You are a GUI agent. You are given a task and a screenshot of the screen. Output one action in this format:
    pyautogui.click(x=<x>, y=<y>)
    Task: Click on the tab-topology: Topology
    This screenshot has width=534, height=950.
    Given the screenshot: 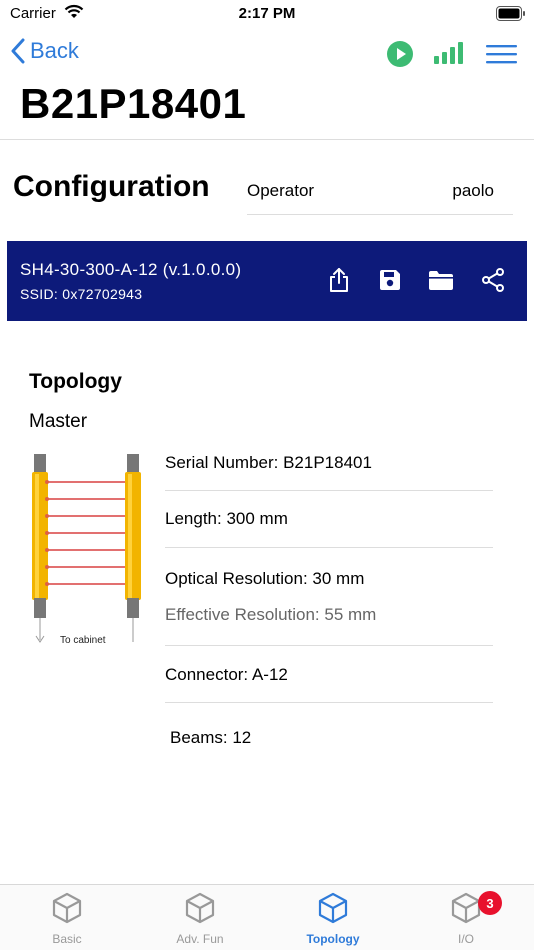 What is the action you would take?
    pyautogui.click(x=333, y=918)
    